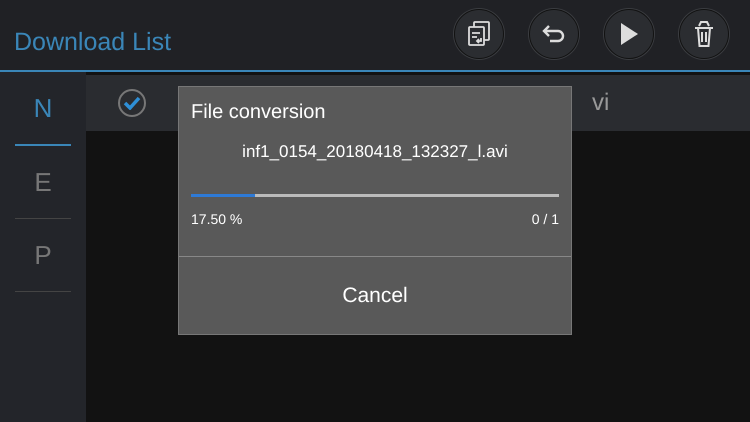  I want to click on sidebar-tab: P, so click(43, 255).